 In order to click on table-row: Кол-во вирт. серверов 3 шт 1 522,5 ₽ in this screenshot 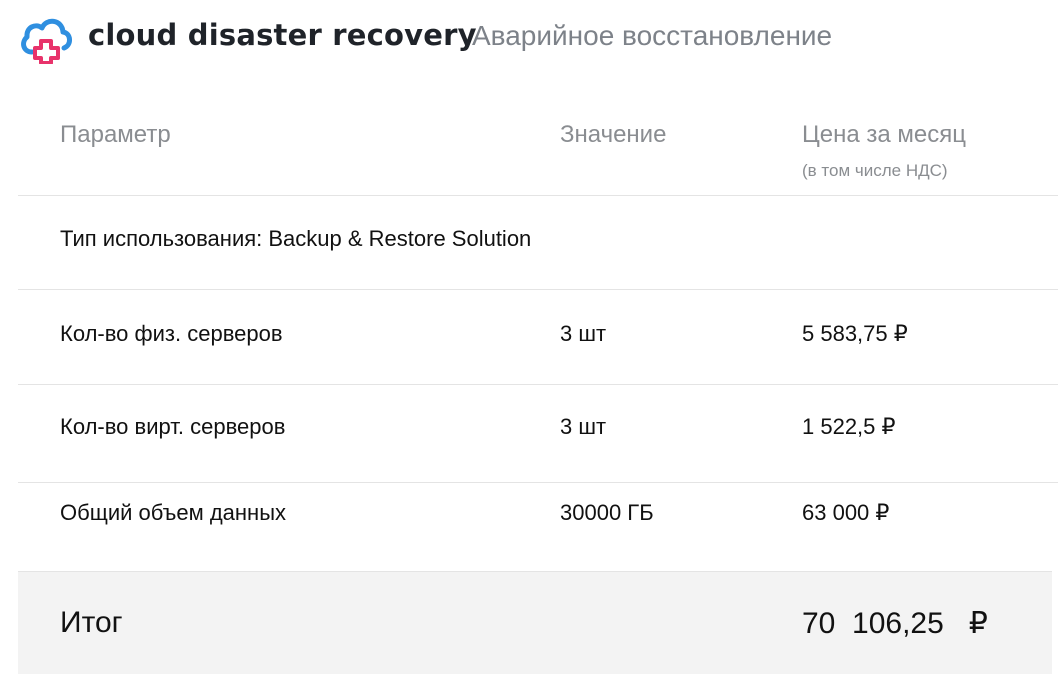, I will do `click(538, 433)`.